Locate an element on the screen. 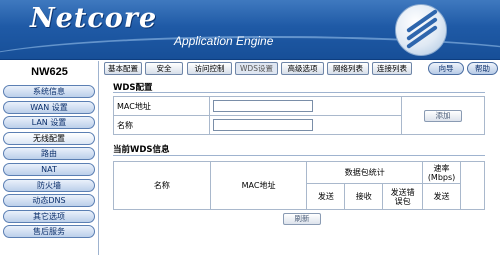  col-send-error-header: 发送错 误包 is located at coordinates (403, 196).